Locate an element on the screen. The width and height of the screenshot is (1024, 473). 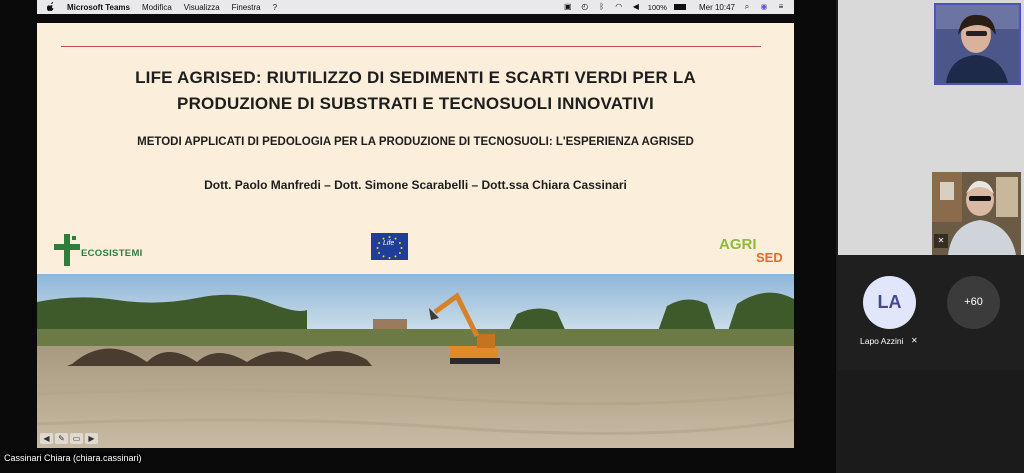
next-slide-icon: ▶ is located at coordinates (91, 438).